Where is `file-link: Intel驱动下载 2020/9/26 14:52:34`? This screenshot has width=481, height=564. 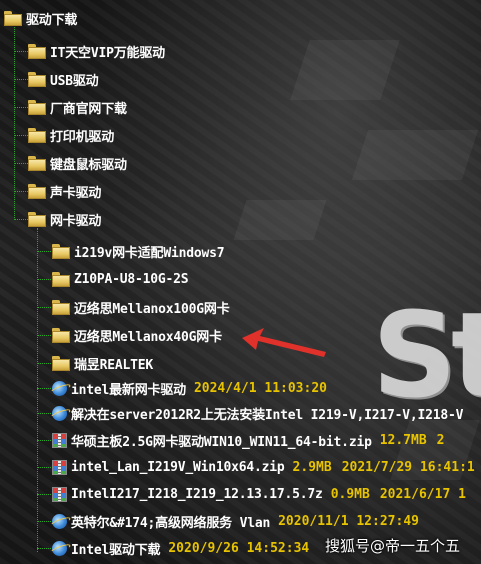
file-link: Intel驱动下载 2020/9/26 14:52:34 is located at coordinates (180, 548).